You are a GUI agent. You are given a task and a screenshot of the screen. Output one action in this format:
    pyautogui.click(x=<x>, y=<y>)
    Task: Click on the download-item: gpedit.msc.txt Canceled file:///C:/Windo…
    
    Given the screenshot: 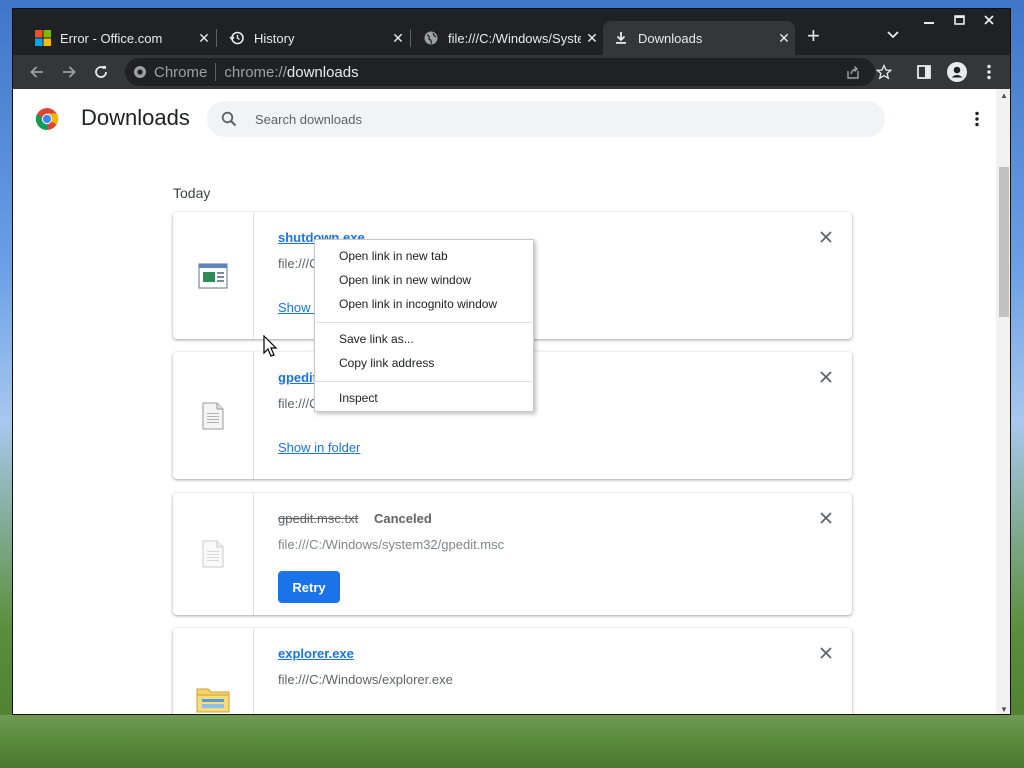 What is the action you would take?
    pyautogui.click(x=512, y=554)
    